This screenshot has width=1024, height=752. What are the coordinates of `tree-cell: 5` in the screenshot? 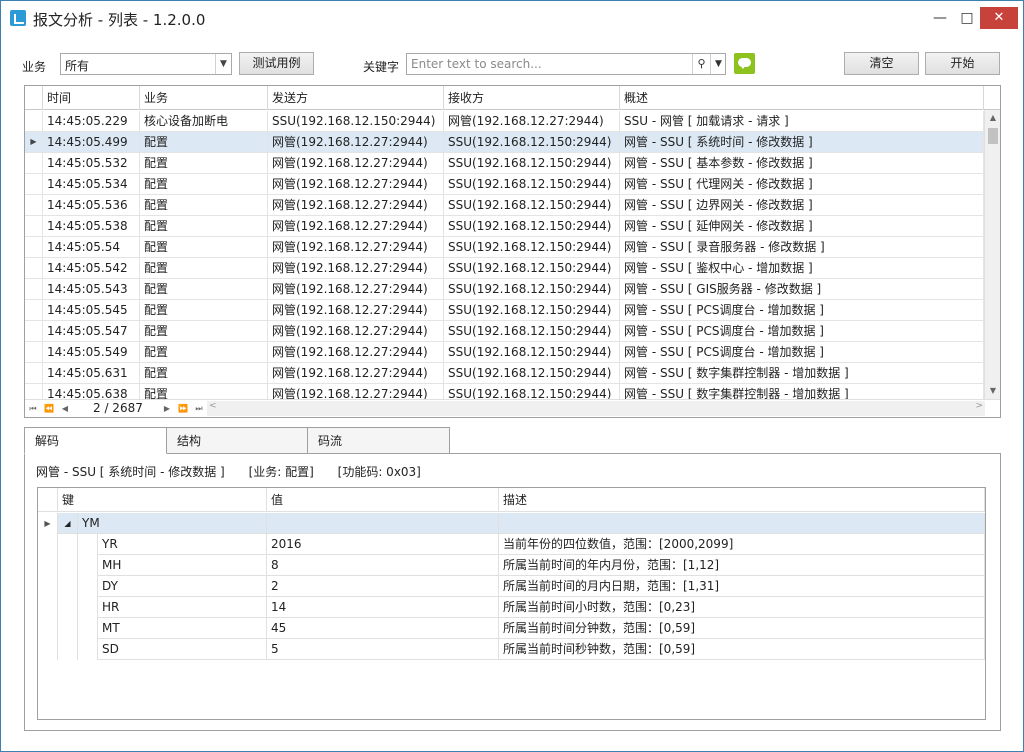 It's located at (383, 649).